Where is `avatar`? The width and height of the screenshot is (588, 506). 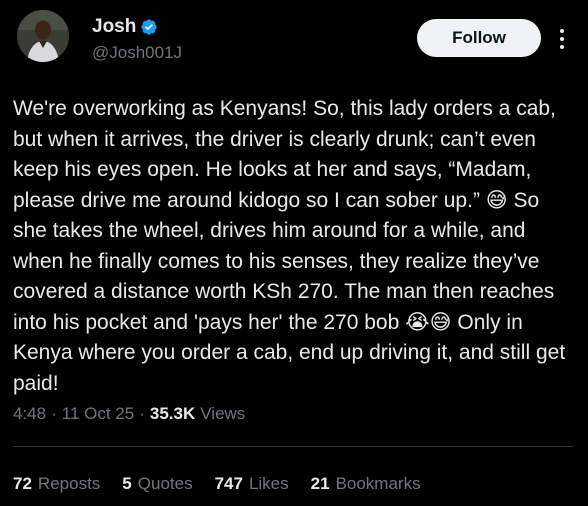
avatar is located at coordinates (43, 36).